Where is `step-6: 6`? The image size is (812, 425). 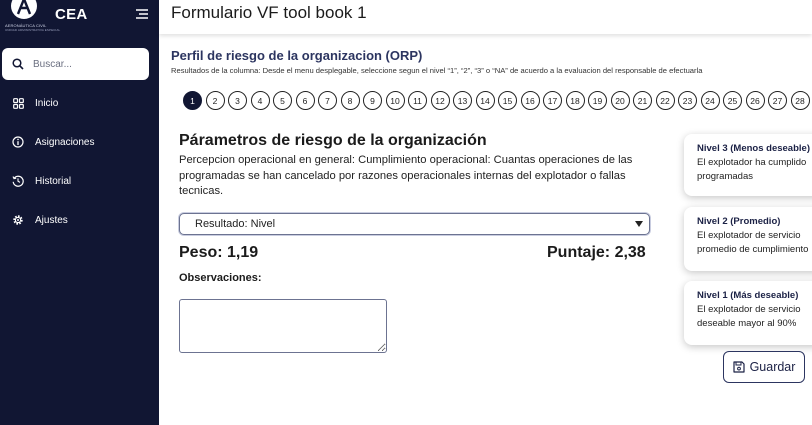 step-6: 6 is located at coordinates (305, 100).